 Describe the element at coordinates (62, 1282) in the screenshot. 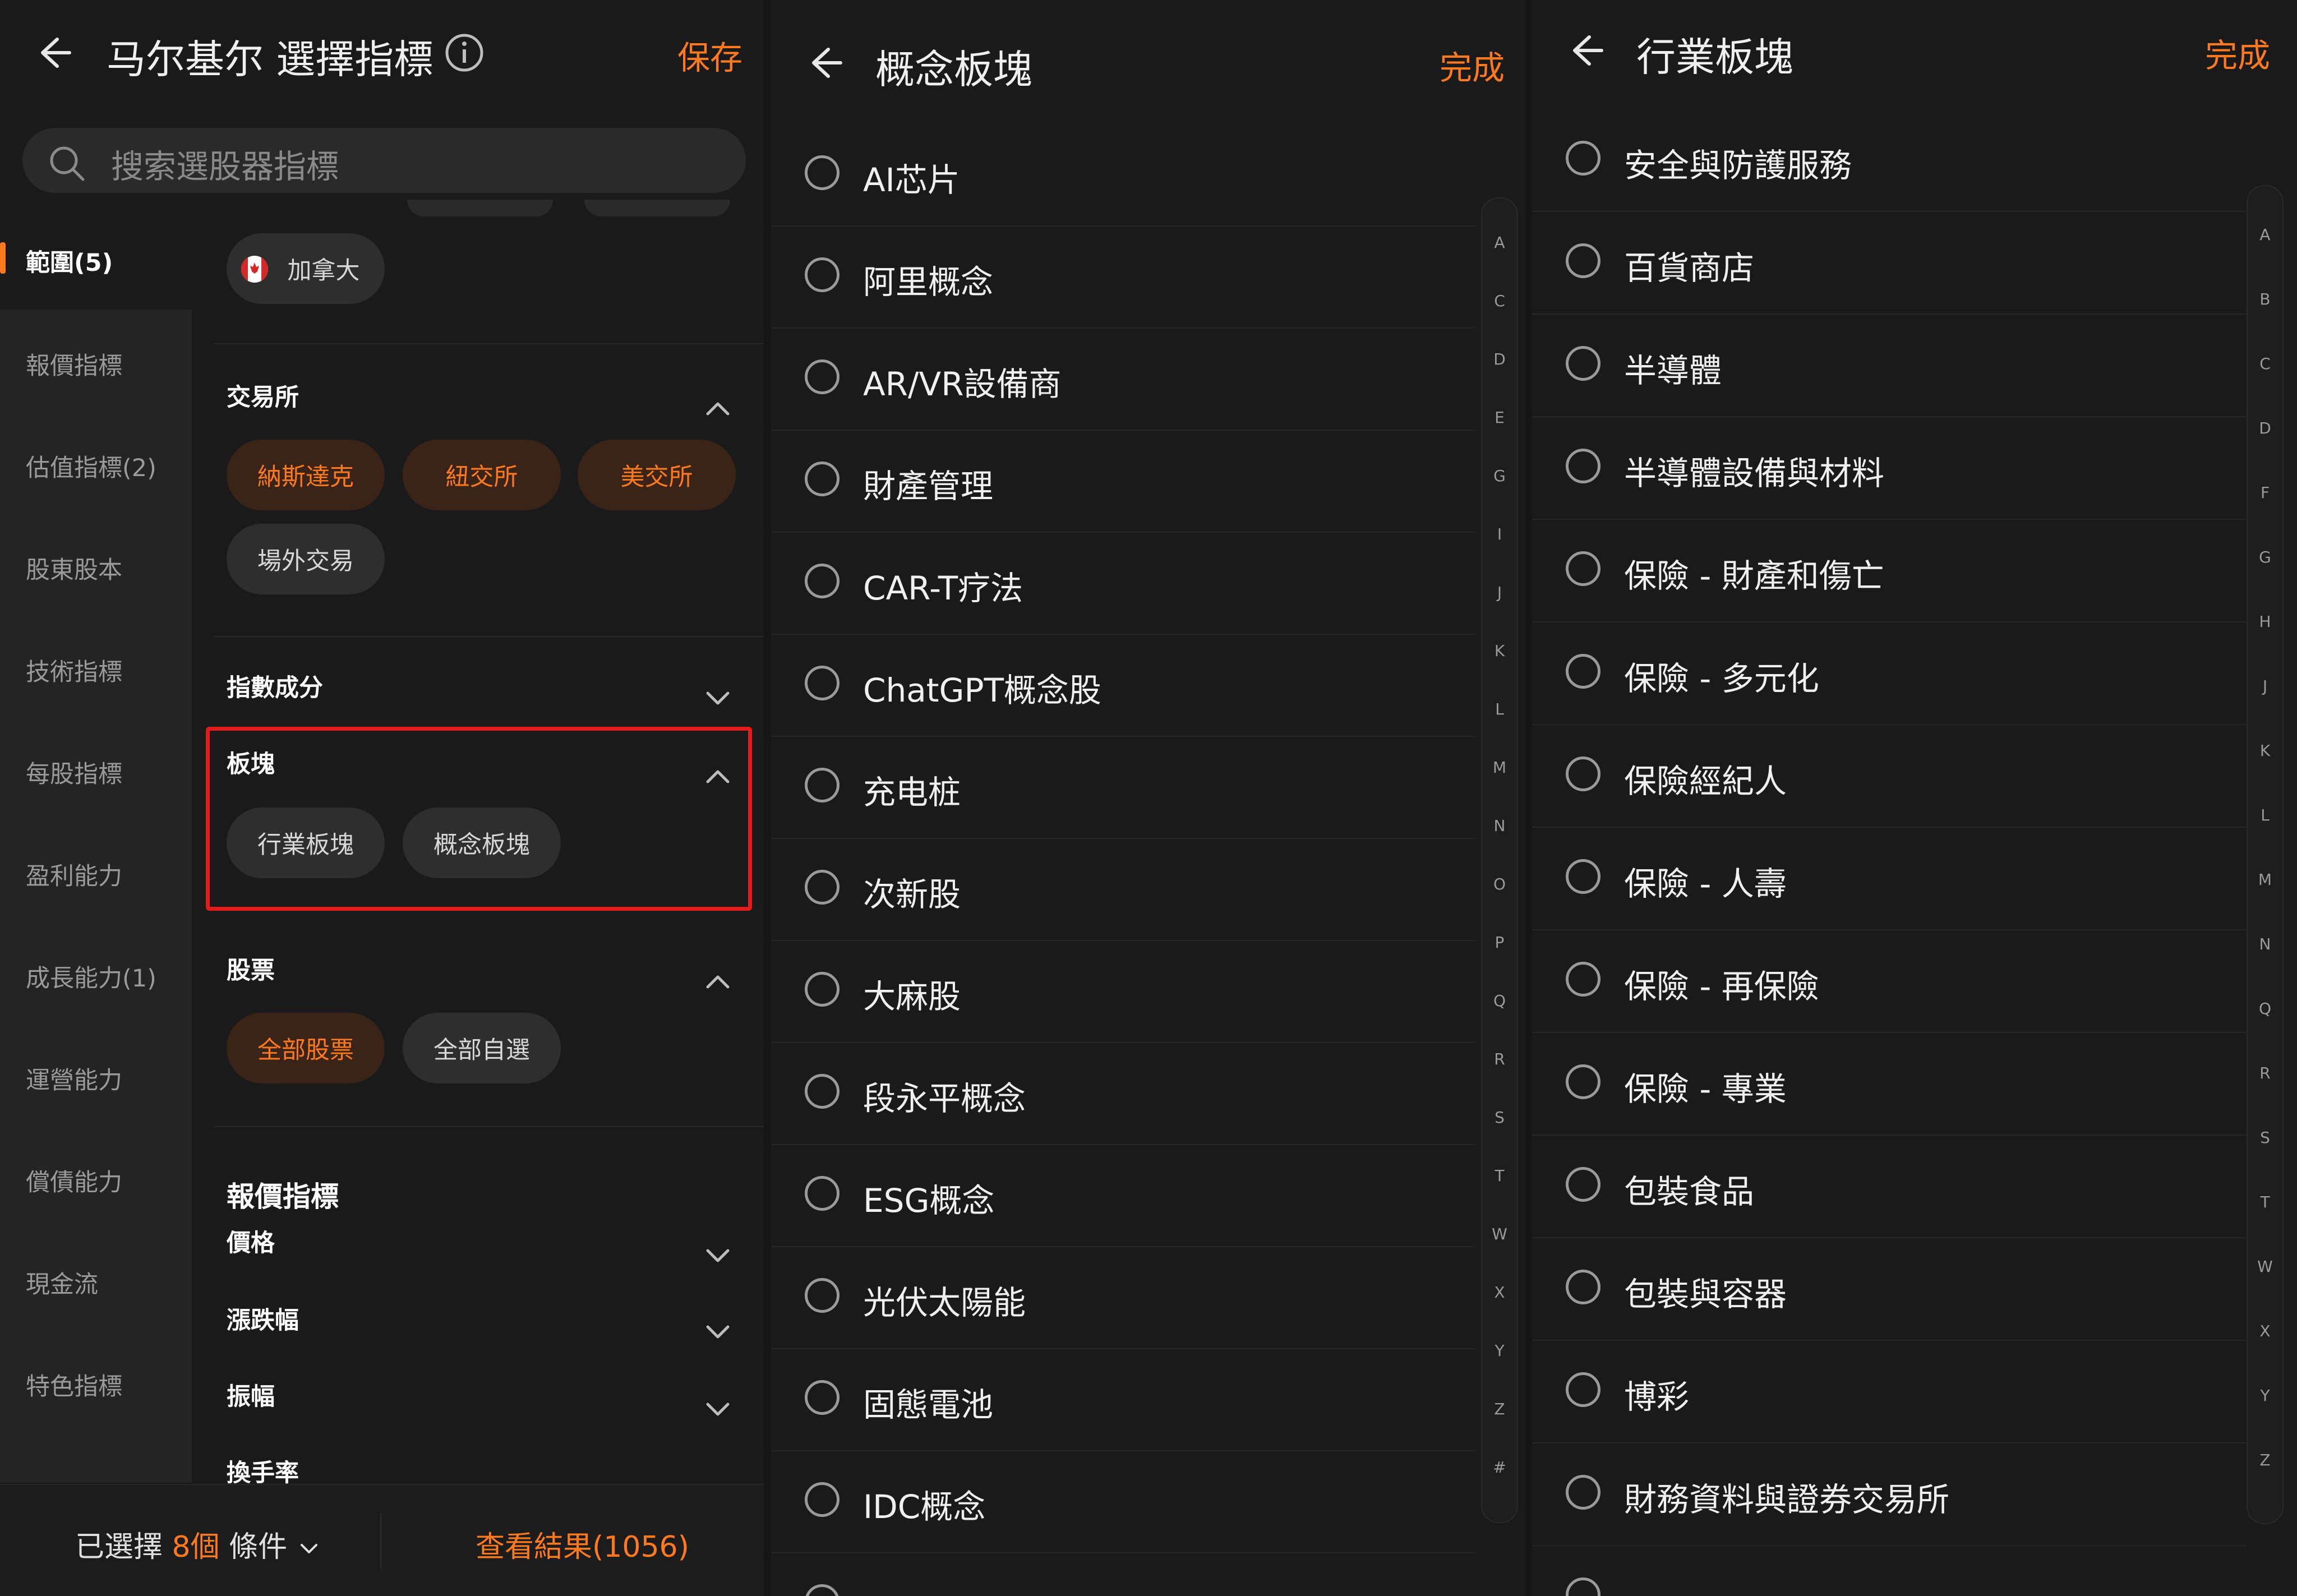

I see `sidebar-item-cashflow: 現金流` at that location.